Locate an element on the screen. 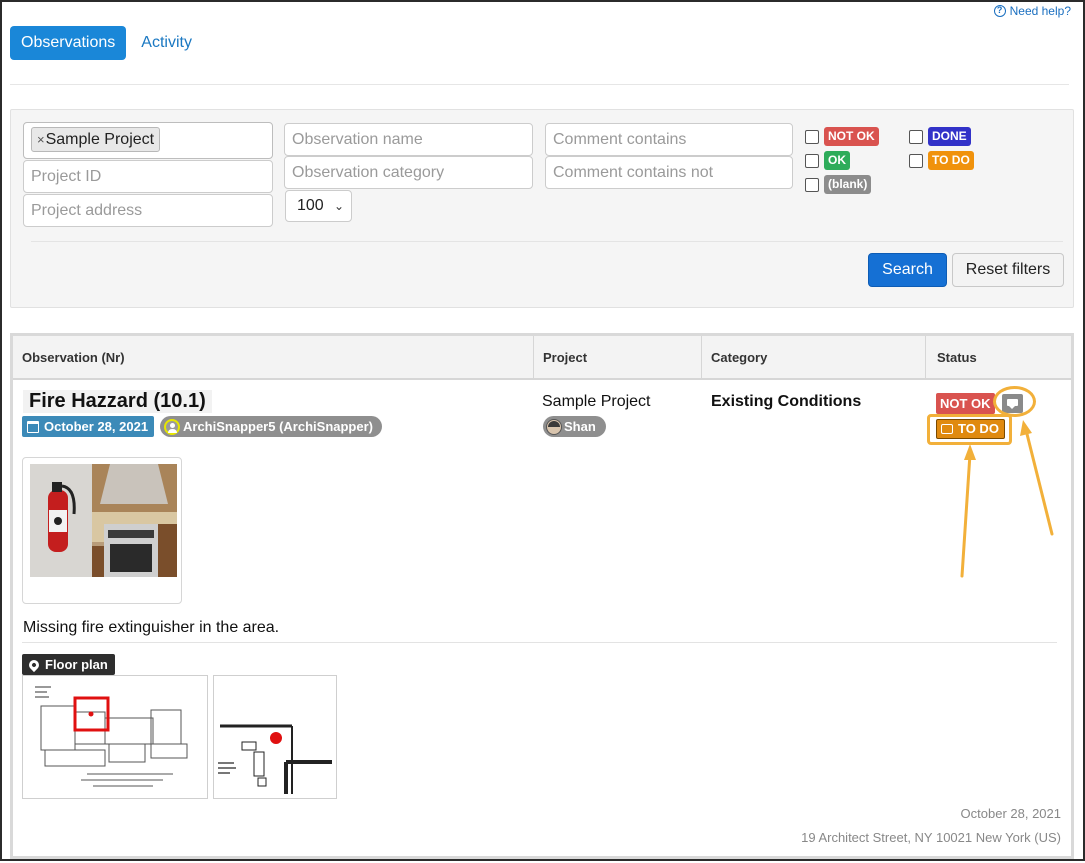 This screenshot has height=863, width=1085. remove-chip-icon: × is located at coordinates (41, 139).